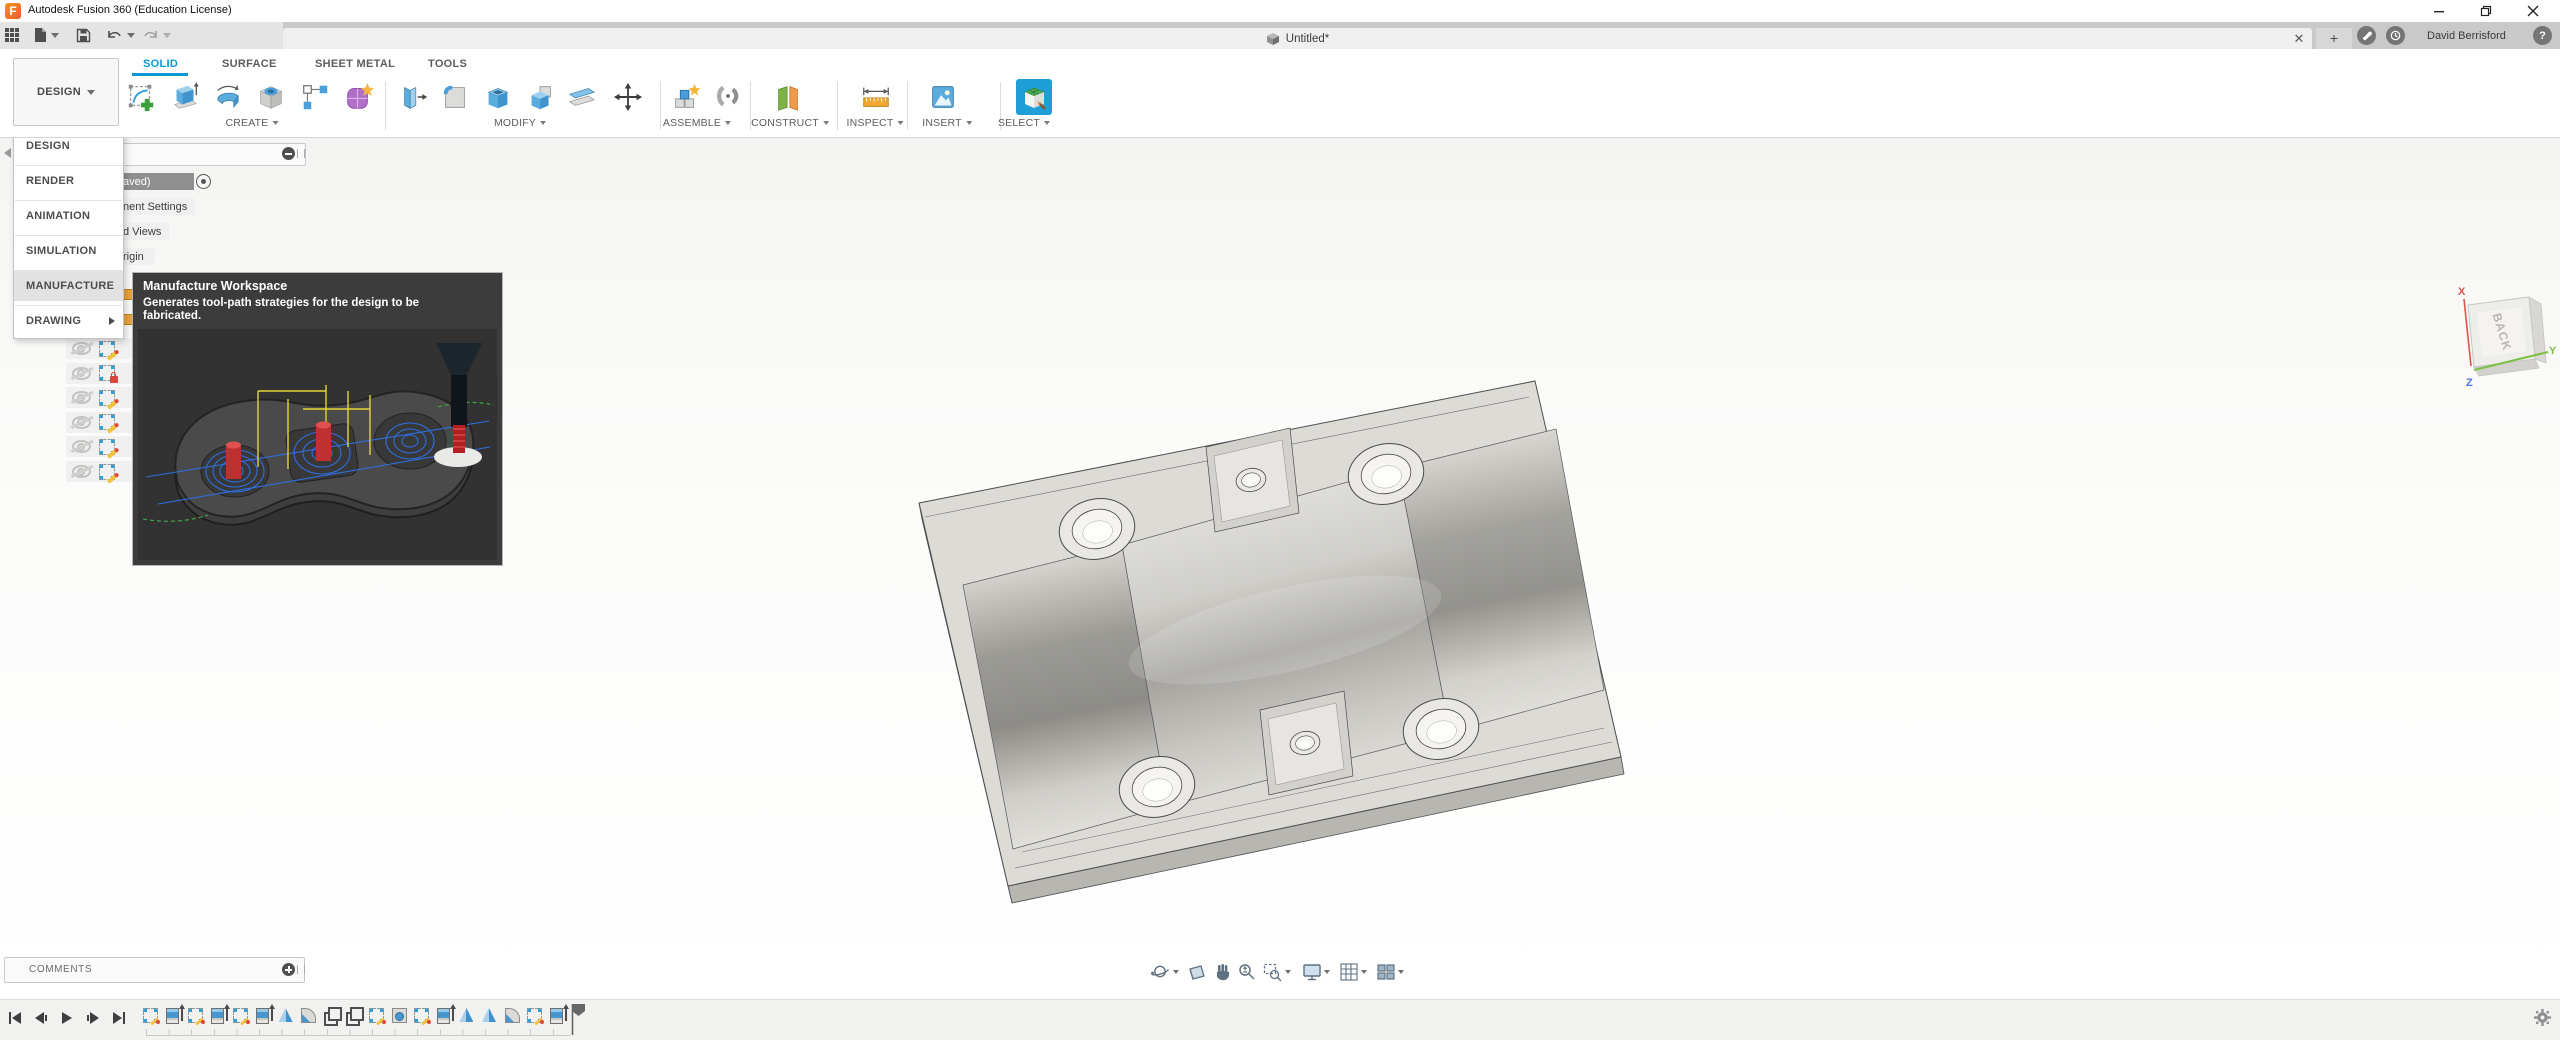 The image size is (2560, 1041). What do you see at coordinates (1176, 972) in the screenshot?
I see `orbit-dropdown-arrow` at bounding box center [1176, 972].